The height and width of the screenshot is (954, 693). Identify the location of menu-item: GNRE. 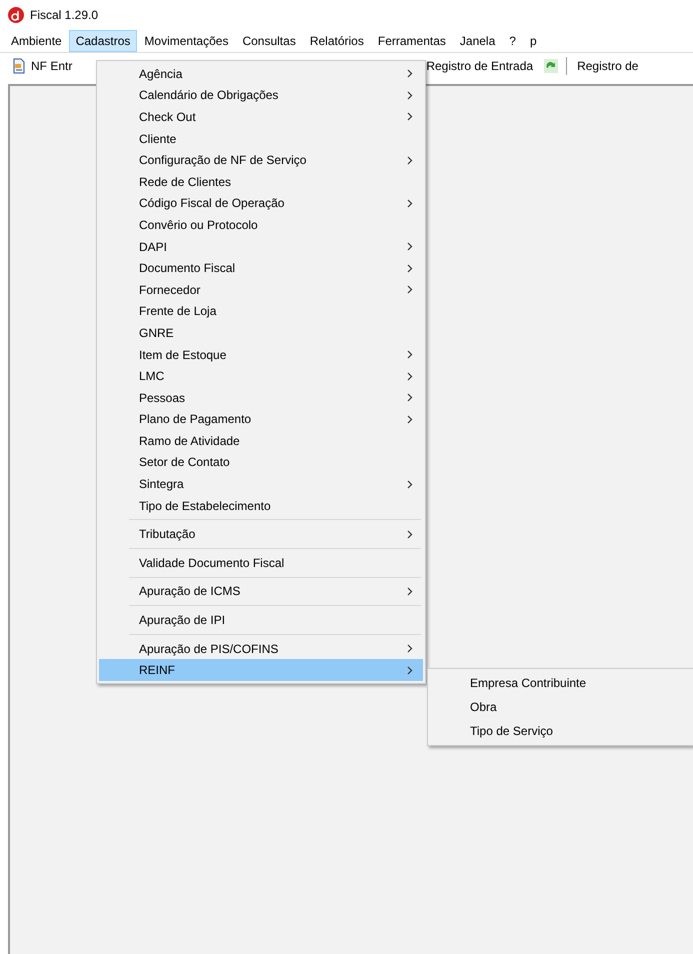
(261, 333).